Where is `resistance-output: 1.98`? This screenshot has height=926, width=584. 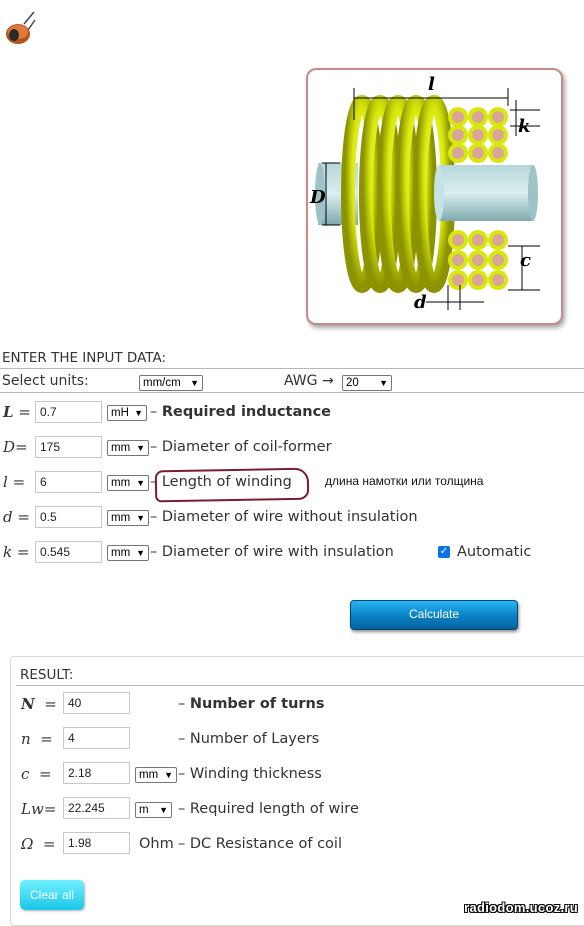 resistance-output: 1.98 is located at coordinates (96, 843).